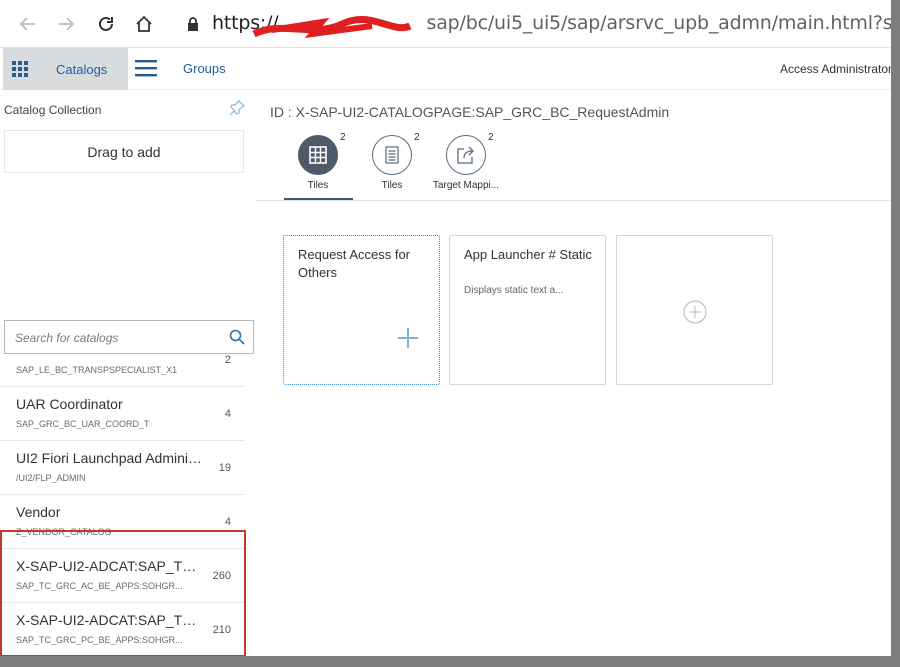 The image size is (900, 667). Describe the element at coordinates (28, 24) in the screenshot. I see `back-arrow-icon` at that location.